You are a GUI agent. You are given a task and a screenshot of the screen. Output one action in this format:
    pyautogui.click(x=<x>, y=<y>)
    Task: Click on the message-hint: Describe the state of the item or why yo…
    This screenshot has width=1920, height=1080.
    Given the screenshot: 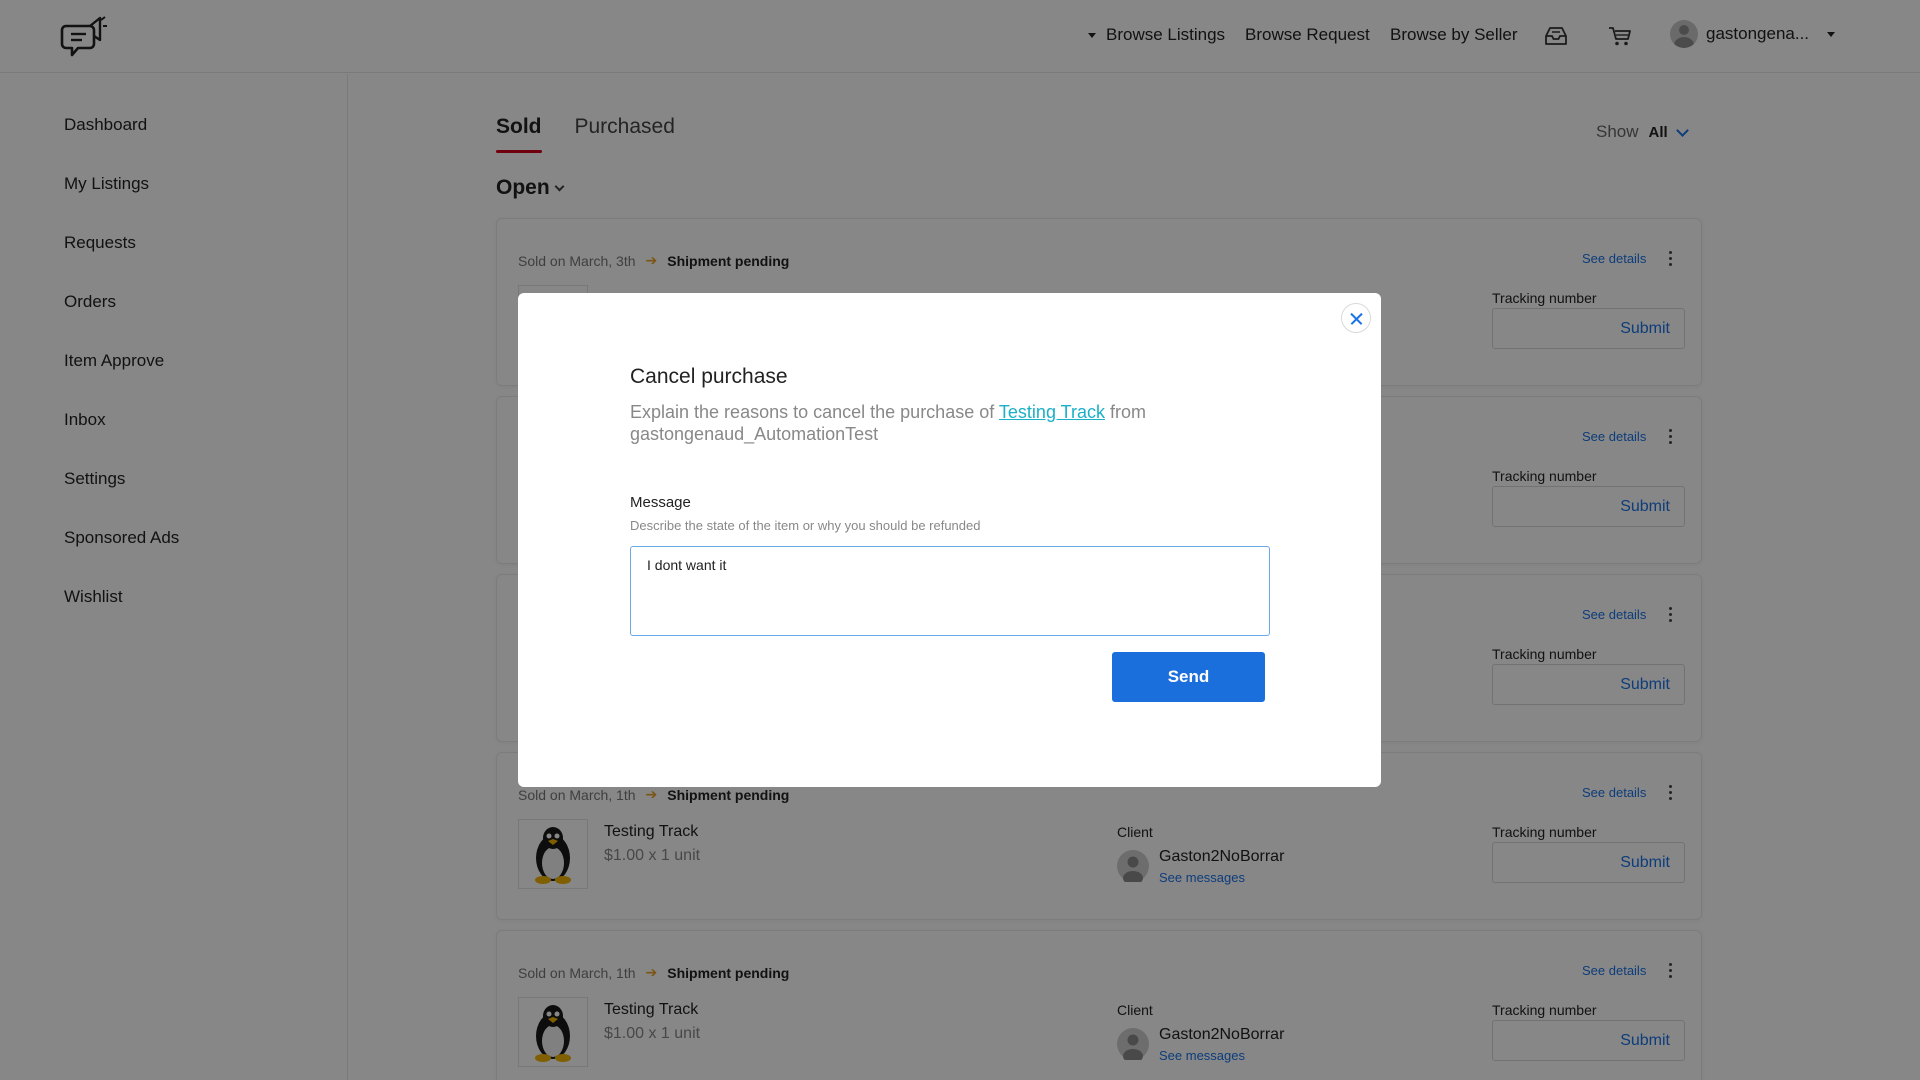 What is the action you would take?
    pyautogui.click(x=805, y=525)
    